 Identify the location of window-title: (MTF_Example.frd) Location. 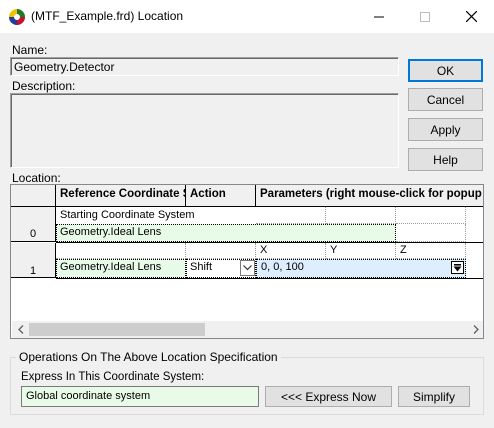
(107, 16).